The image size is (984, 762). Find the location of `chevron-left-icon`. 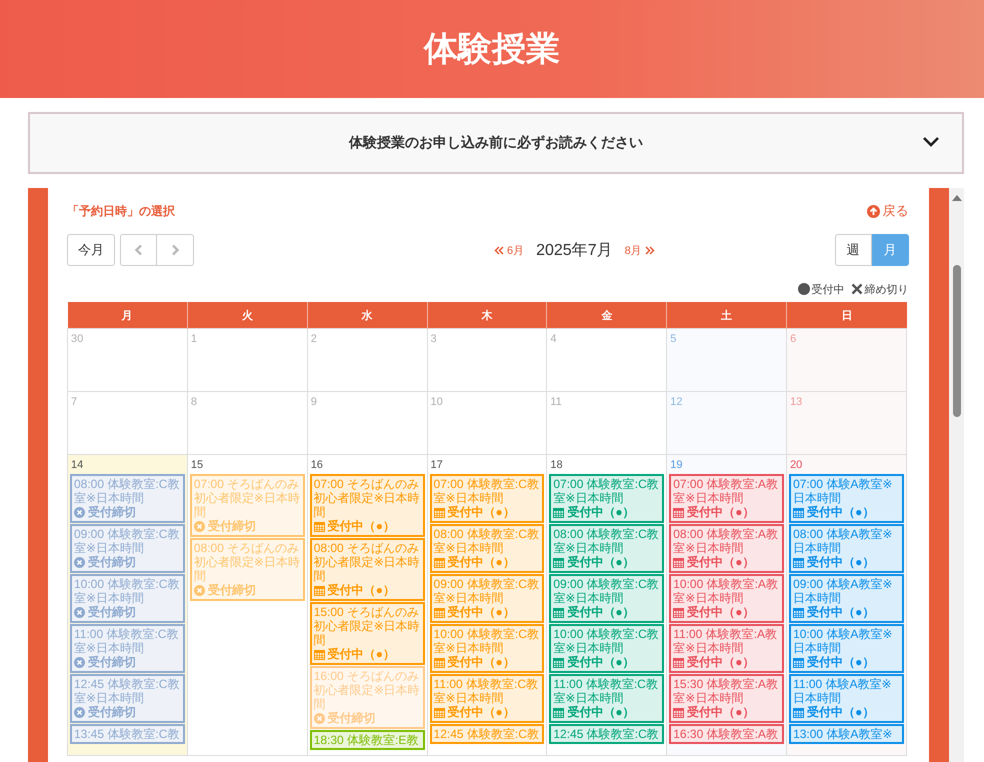

chevron-left-icon is located at coordinates (138, 250).